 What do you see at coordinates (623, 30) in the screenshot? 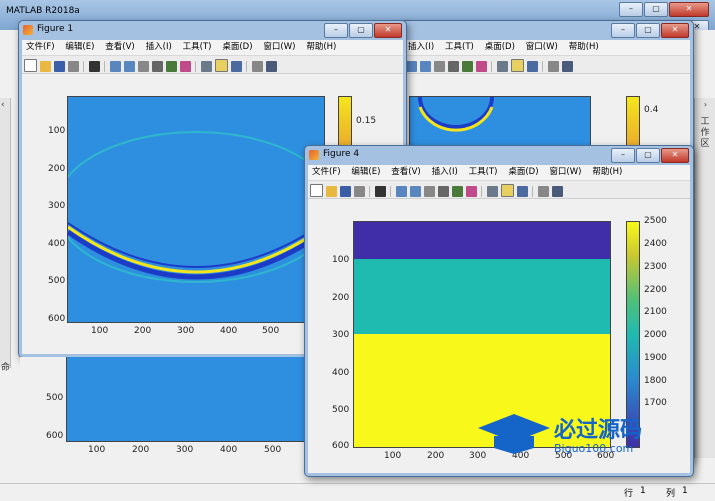
I see `figure-2-minimize-button: –` at bounding box center [623, 30].